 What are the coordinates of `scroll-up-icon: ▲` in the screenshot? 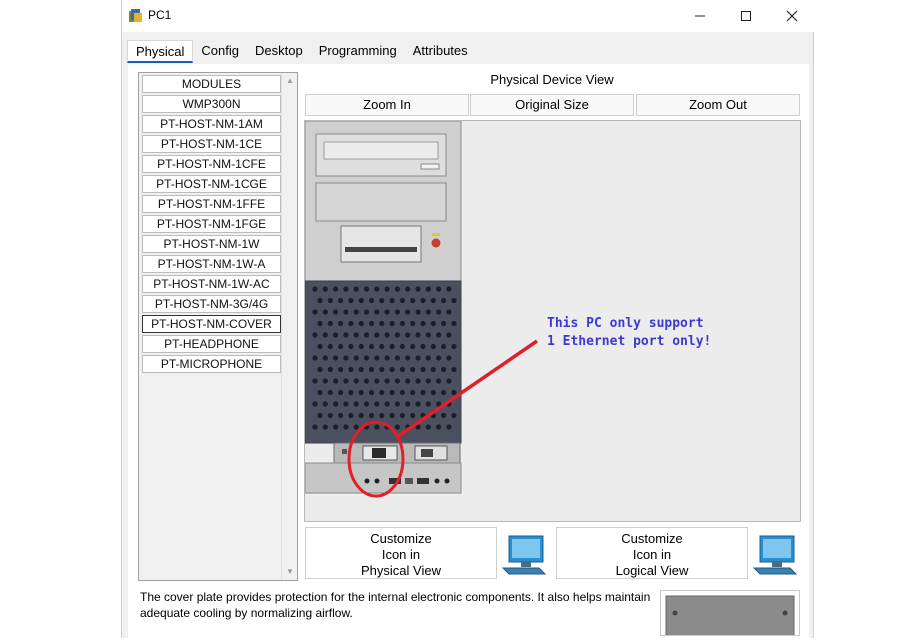 It's located at (290, 81).